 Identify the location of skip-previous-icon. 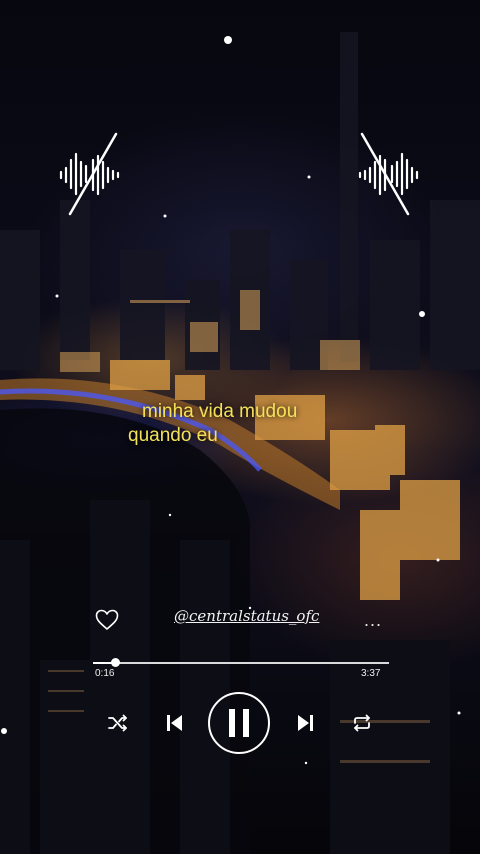
(174, 723).